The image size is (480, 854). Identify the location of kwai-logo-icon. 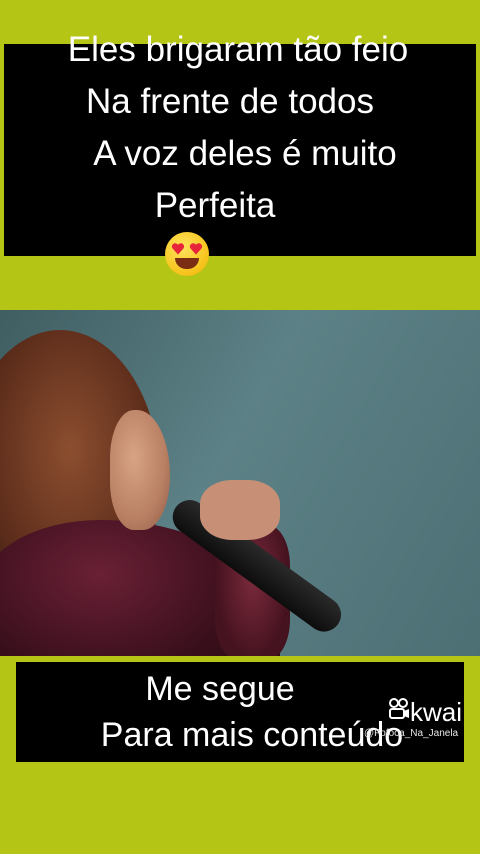
(399, 711).